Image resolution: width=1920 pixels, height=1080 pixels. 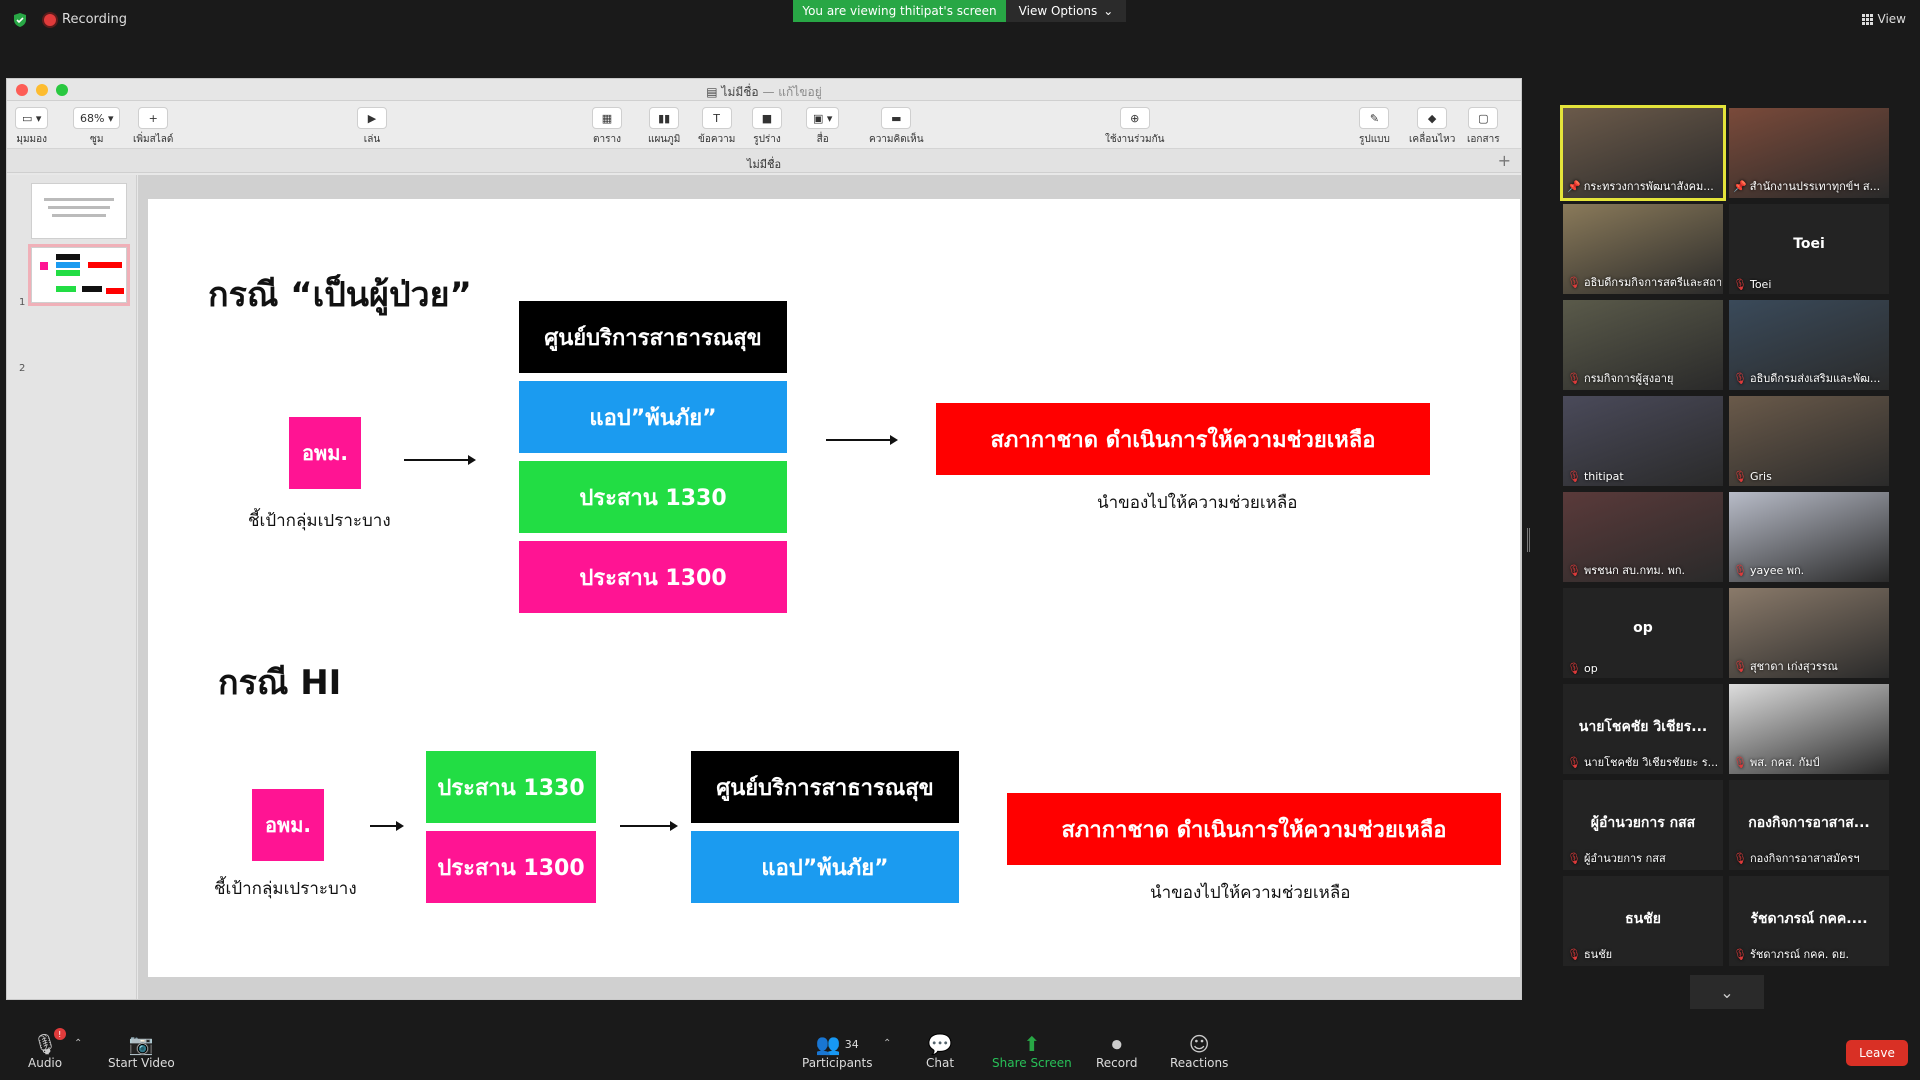 What do you see at coordinates (153, 127) in the screenshot?
I see `toolbar-button: + เพิ่มสไลด์` at bounding box center [153, 127].